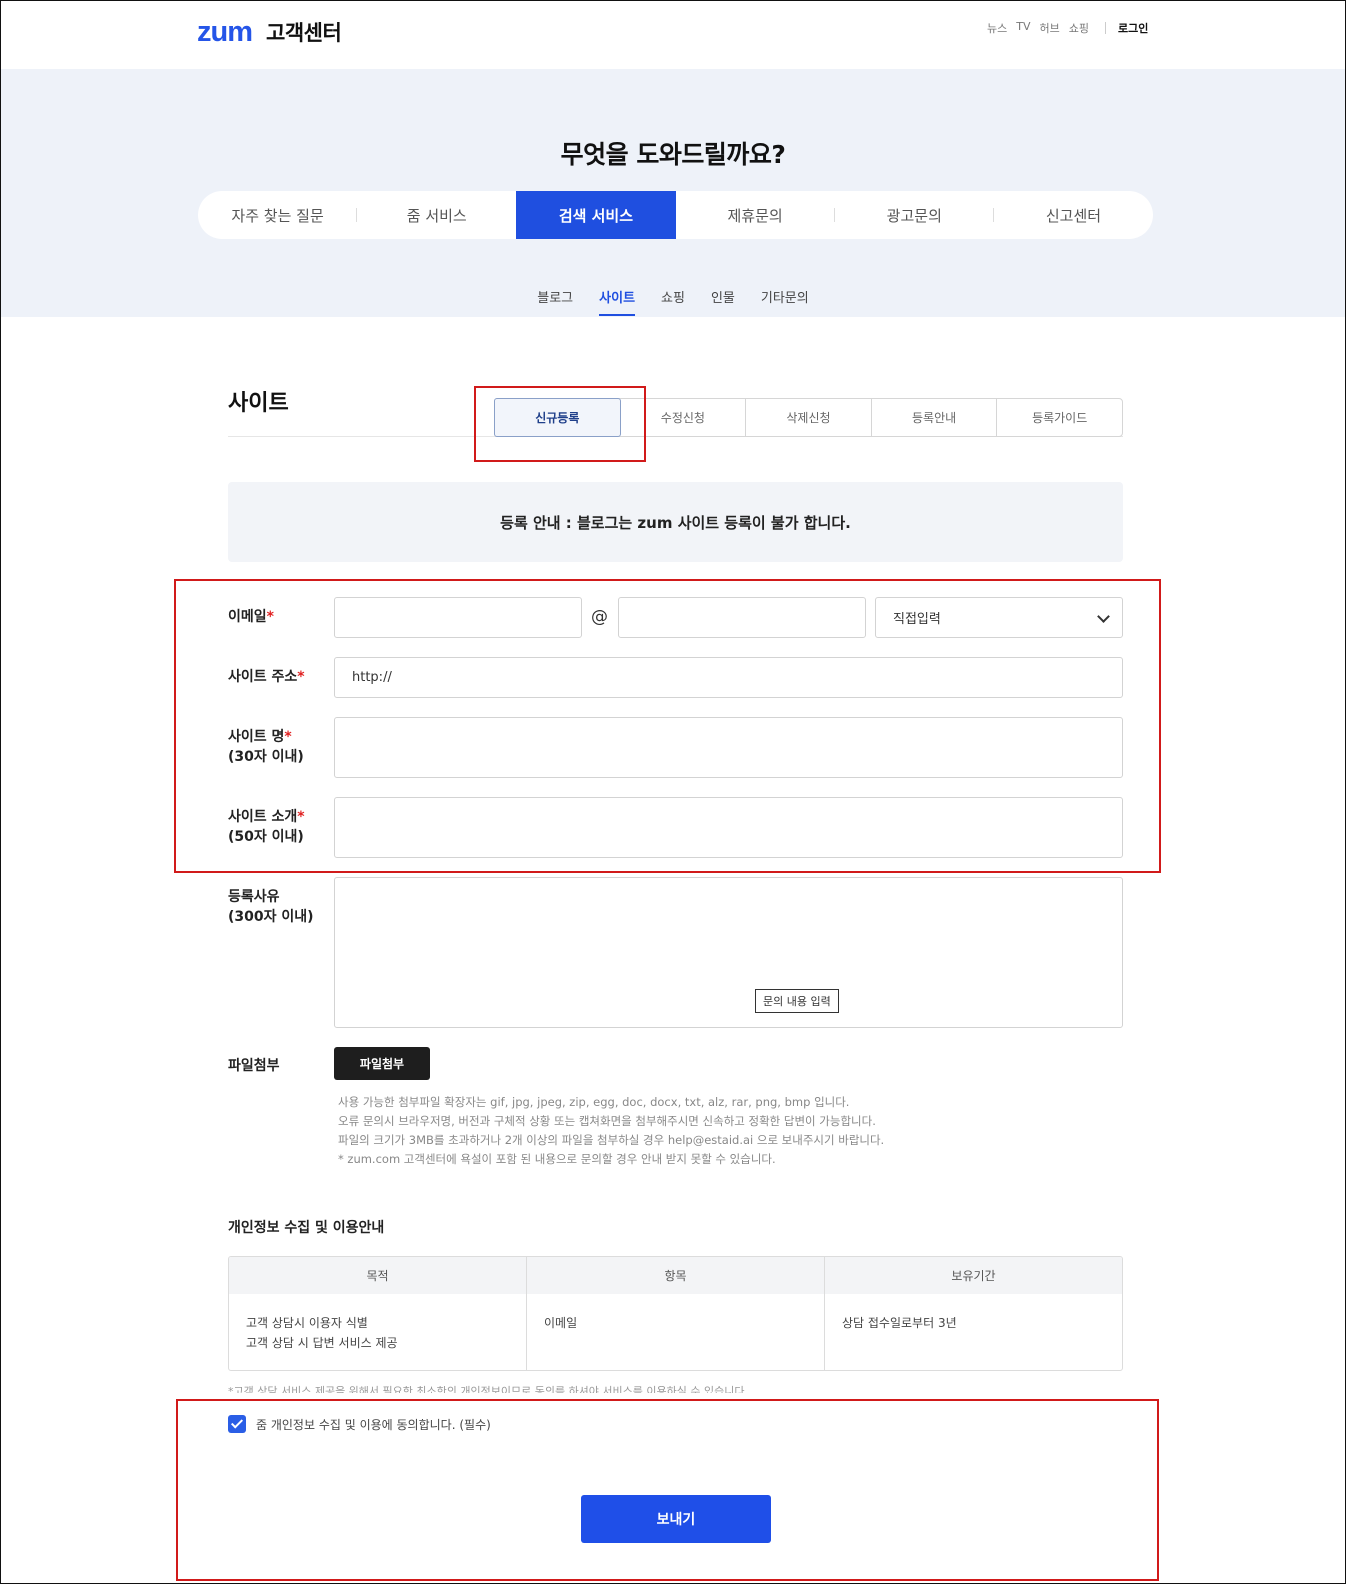 The width and height of the screenshot is (1346, 1584). I want to click on nav-link-shopping: 쇼핑, so click(1079, 28).